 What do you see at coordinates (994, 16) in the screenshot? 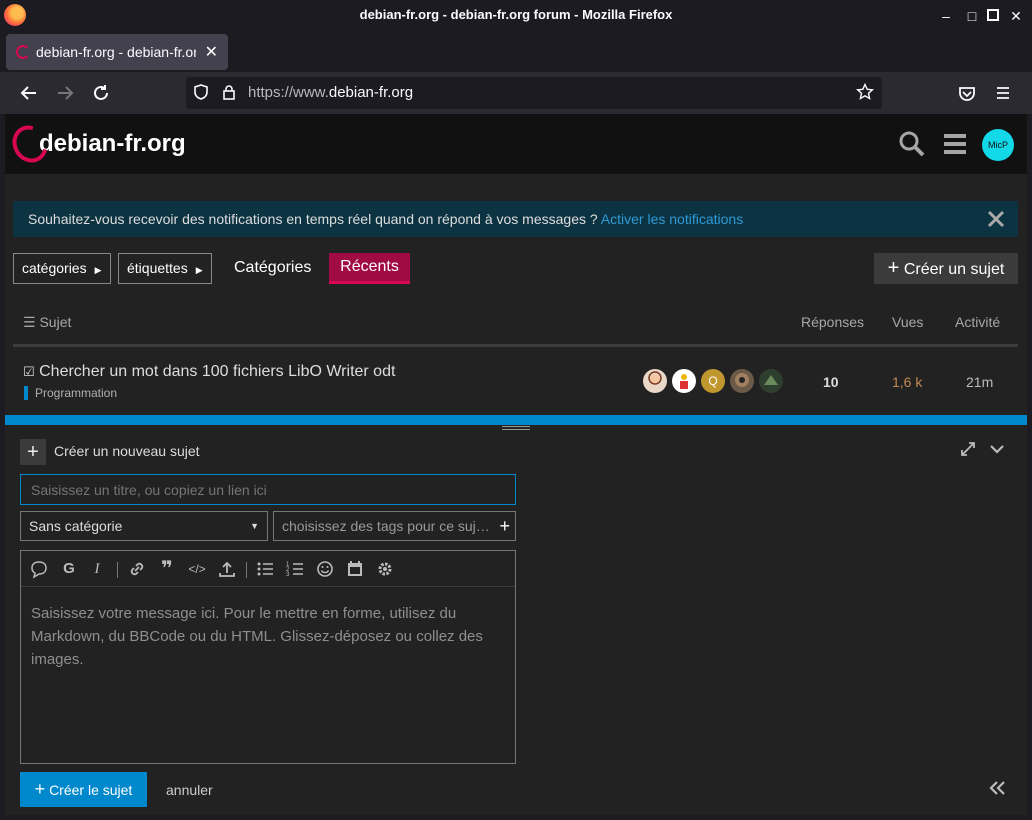
I see `restore-button` at bounding box center [994, 16].